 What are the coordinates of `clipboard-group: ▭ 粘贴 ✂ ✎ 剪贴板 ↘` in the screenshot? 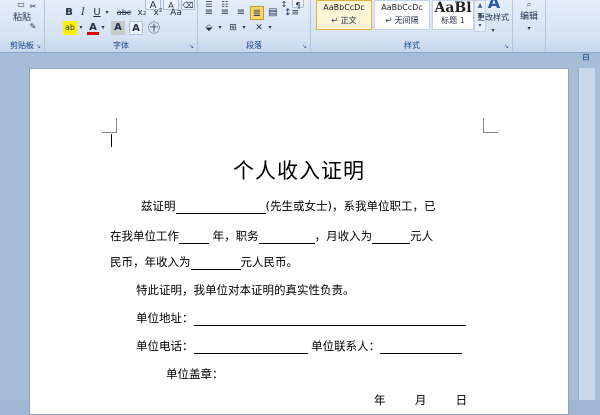 It's located at (22, 26).